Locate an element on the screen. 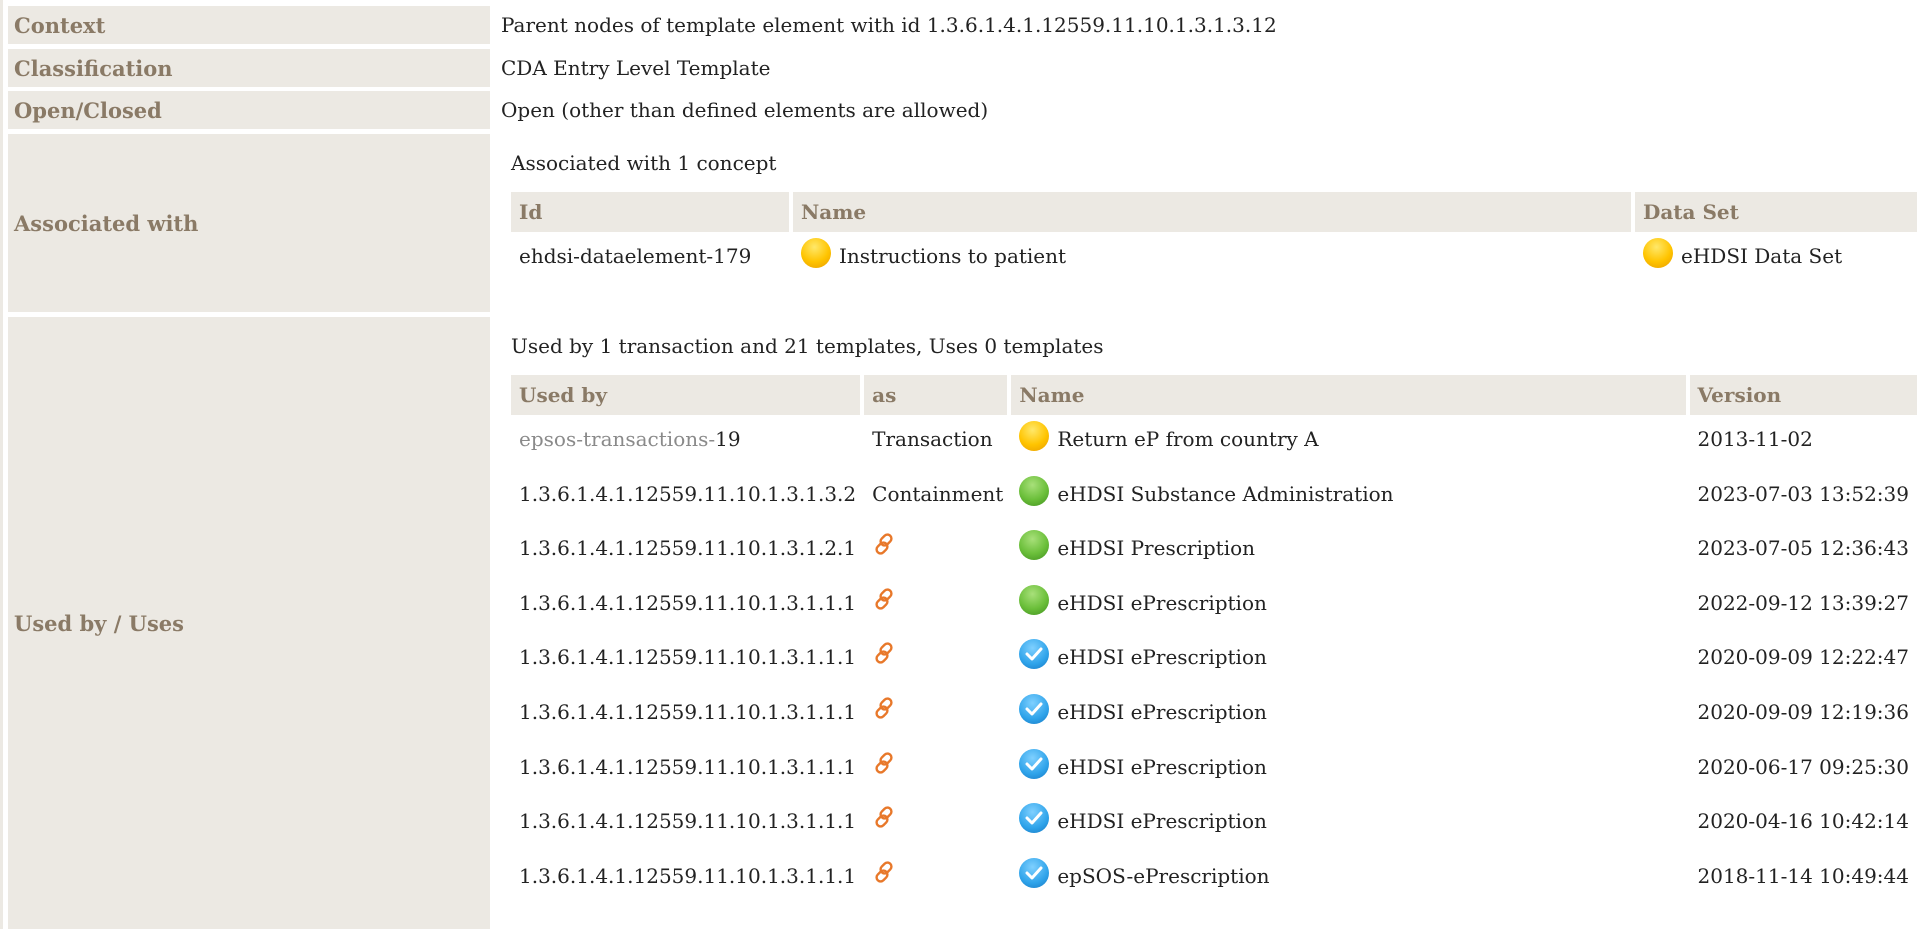  relation-type: Containment is located at coordinates (938, 493).